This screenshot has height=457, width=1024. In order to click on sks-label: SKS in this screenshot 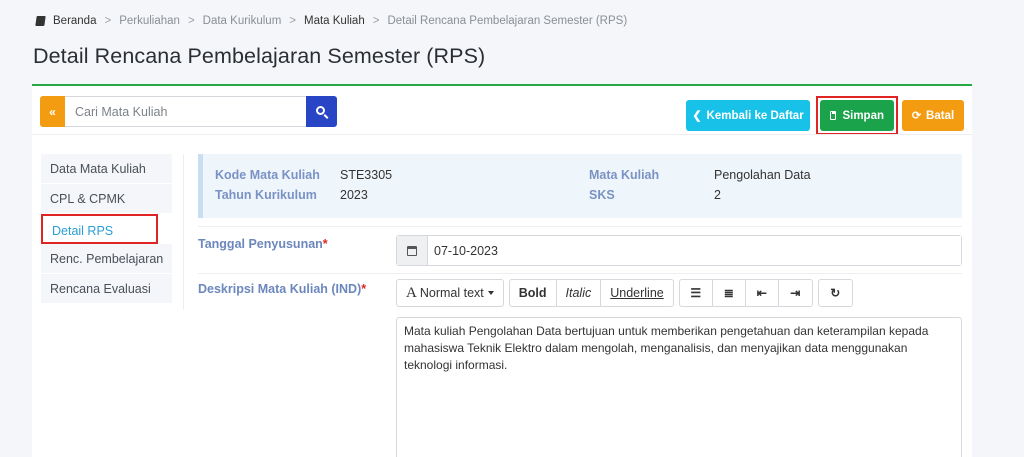, I will do `click(602, 195)`.